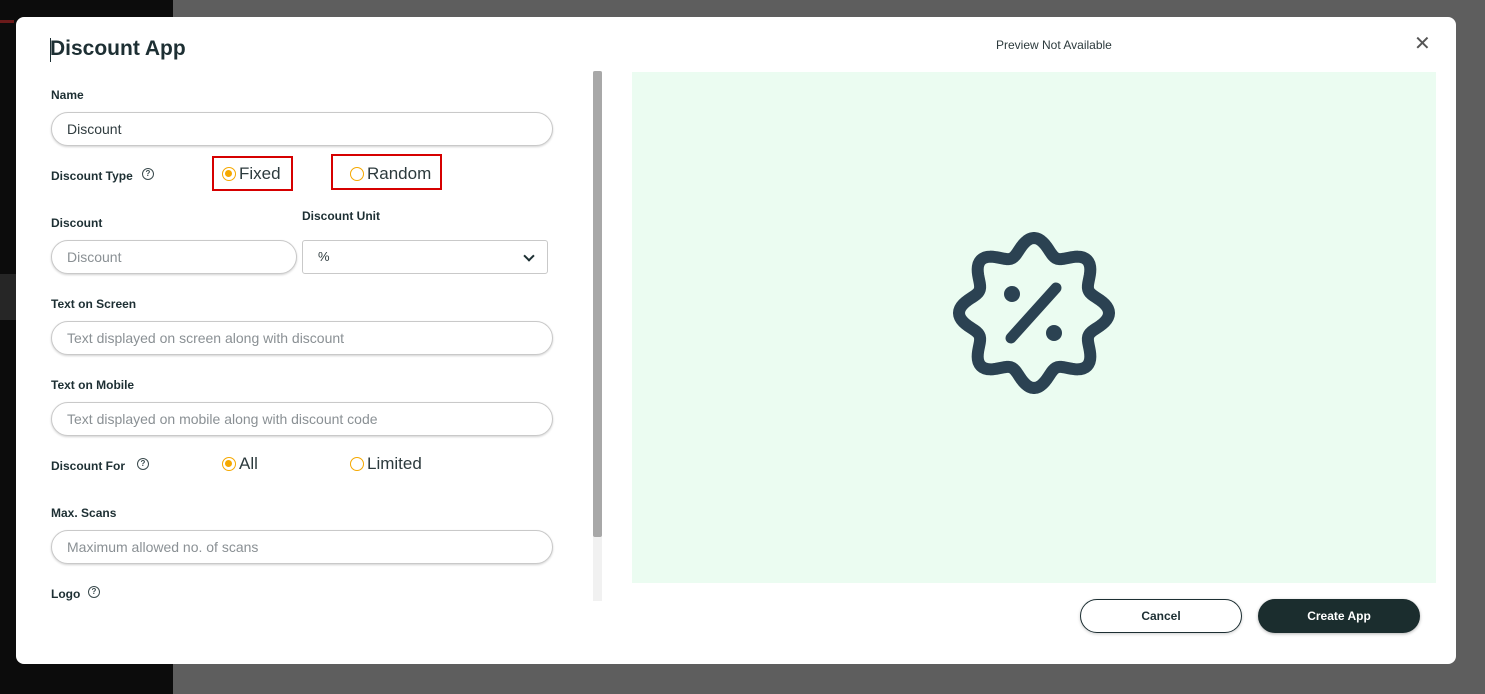 This screenshot has width=1485, height=694. Describe the element at coordinates (302, 129) in the screenshot. I see `name-input: Discount` at that location.